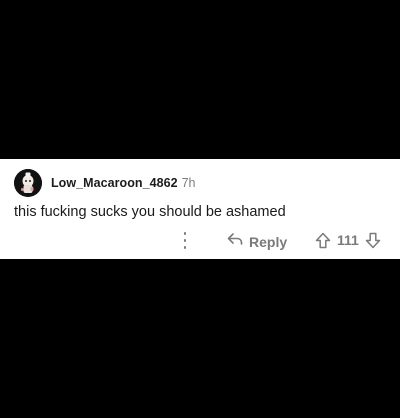 The width and height of the screenshot is (400, 418). Describe the element at coordinates (235, 241) in the screenshot. I see `reply-arrow-icon` at that location.